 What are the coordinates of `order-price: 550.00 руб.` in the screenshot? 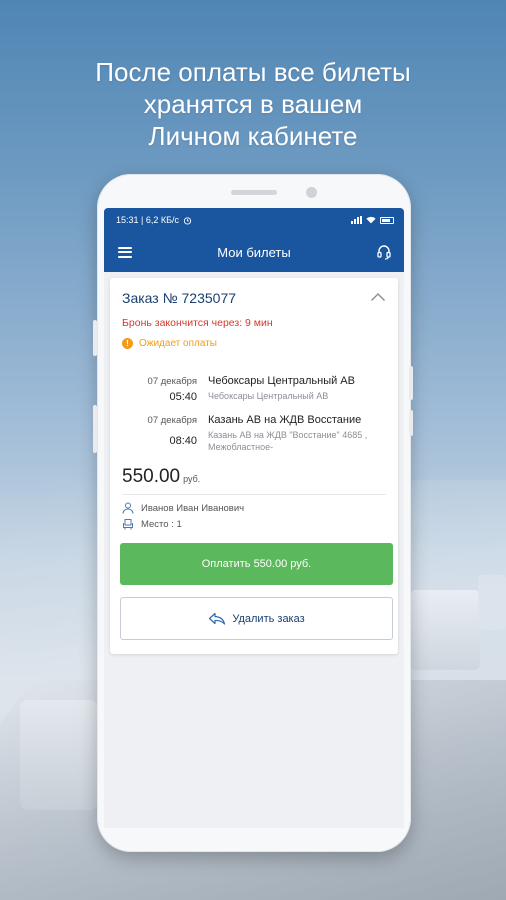 It's located at (161, 477).